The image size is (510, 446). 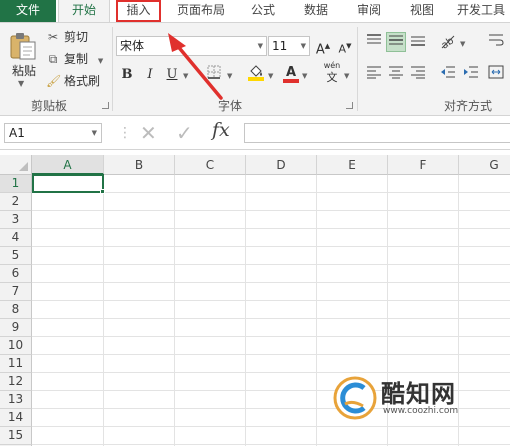 What do you see at coordinates (355, 398) in the screenshot?
I see `coozhi-logo-icon` at bounding box center [355, 398].